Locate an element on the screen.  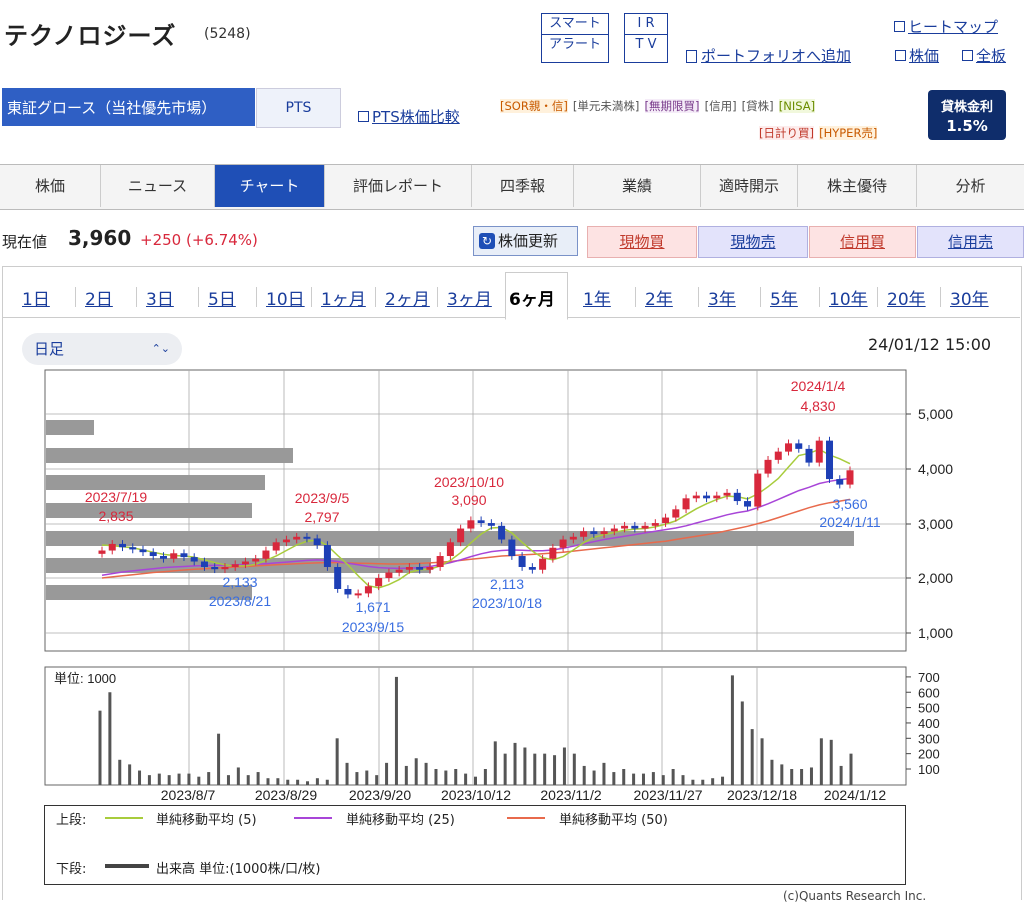
volume-tick-label: 100 is located at coordinates (929, 769).